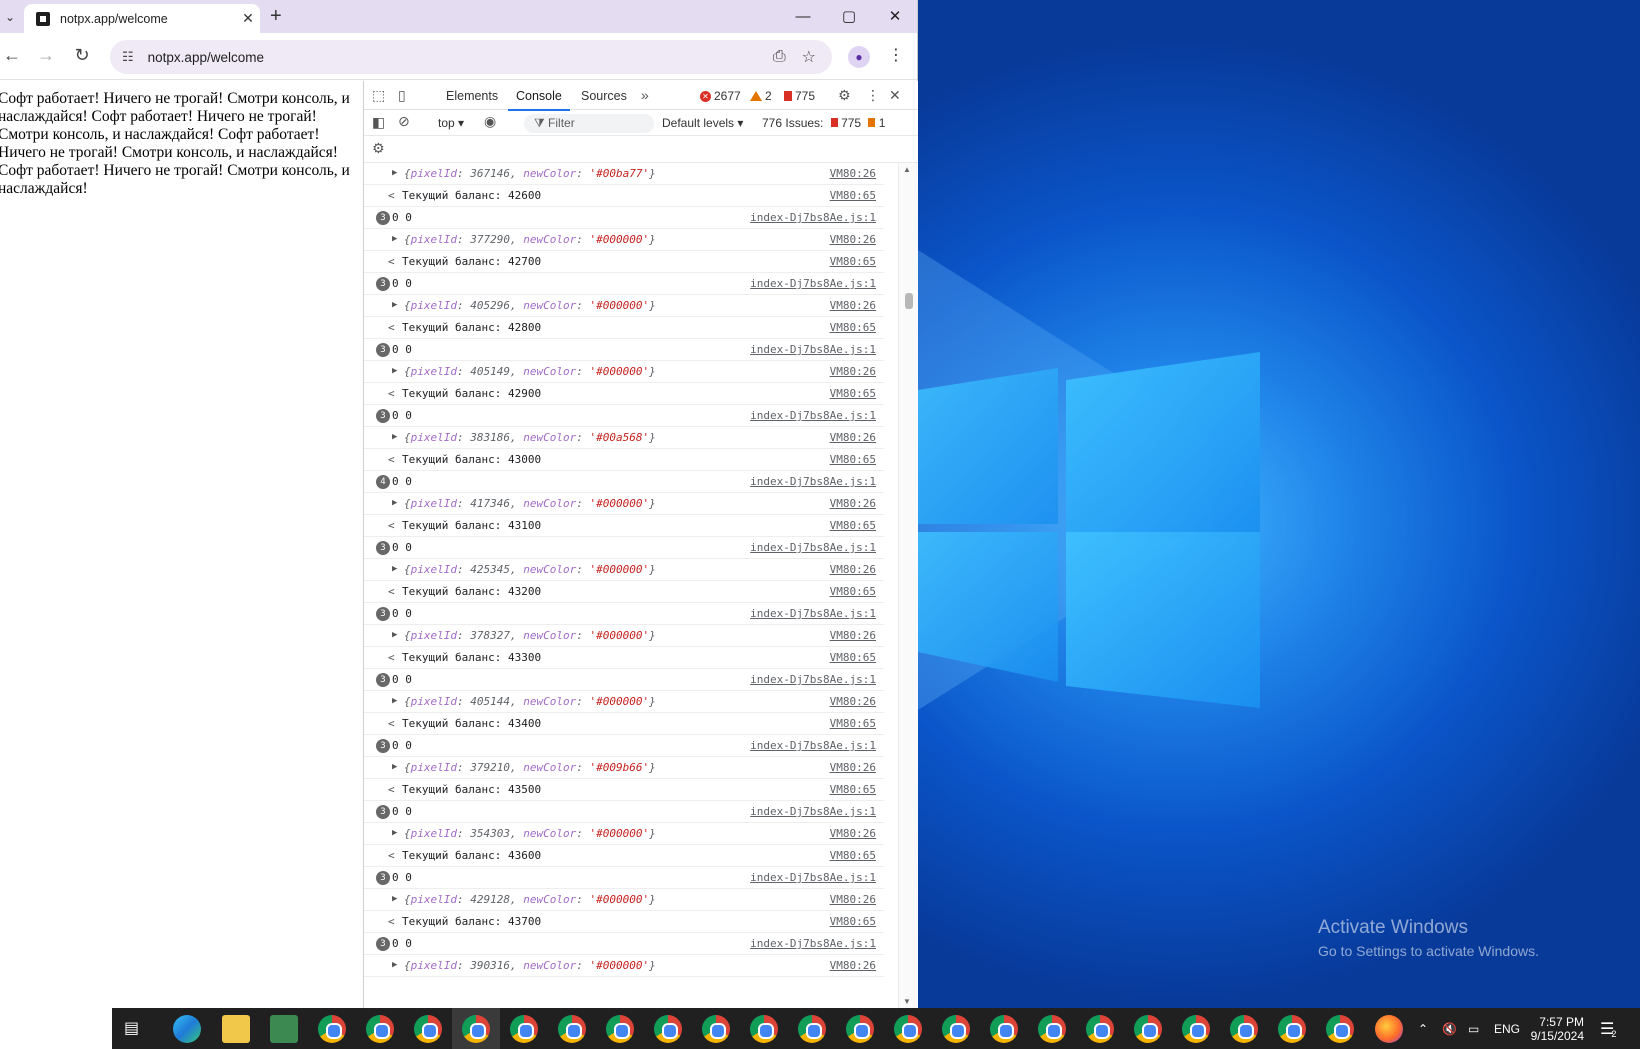  I want to click on scroll-down-icon: ▼, so click(907, 1001).